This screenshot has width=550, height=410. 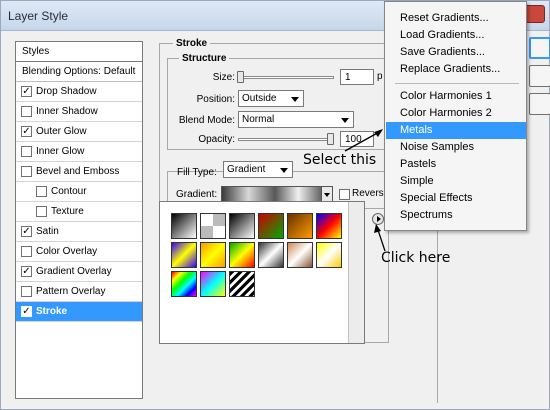 I want to click on reverse-checkbox, so click(x=344, y=194).